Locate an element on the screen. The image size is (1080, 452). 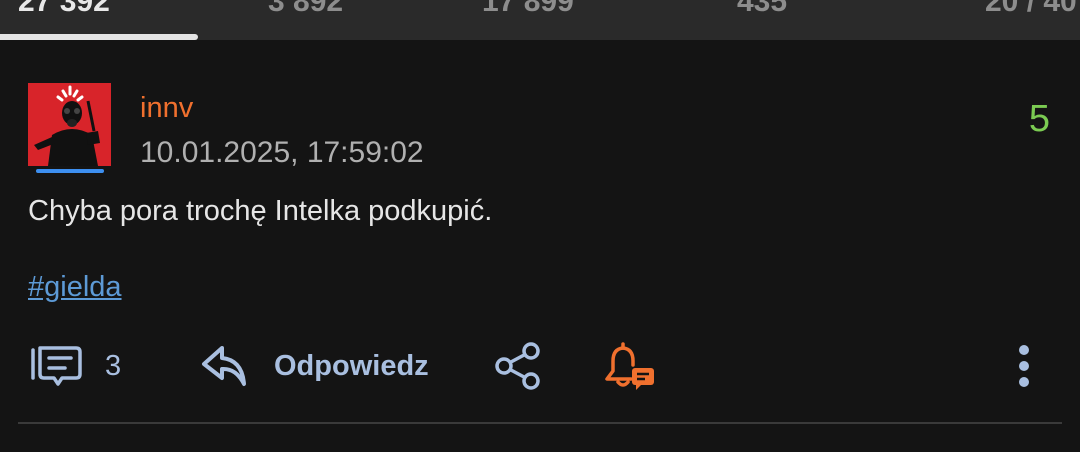
tab-bar: 27 392 3 892 17 899 435 20 / 40 is located at coordinates (540, 20).